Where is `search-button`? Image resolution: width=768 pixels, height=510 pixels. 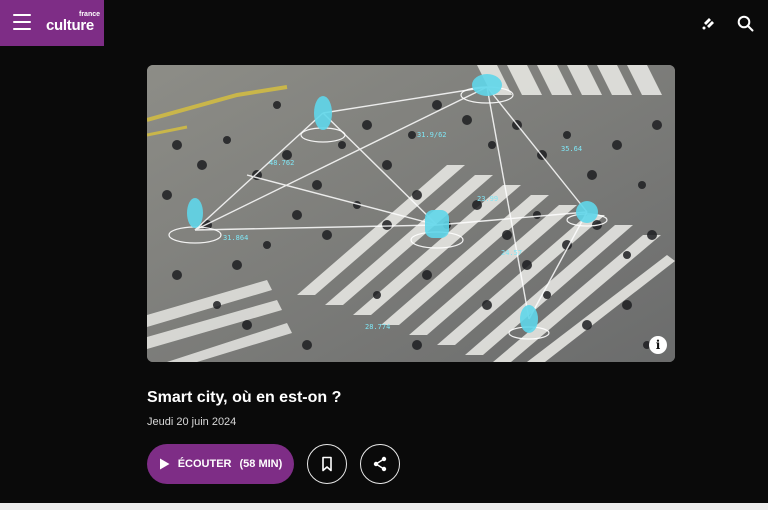
search-button is located at coordinates (745, 23).